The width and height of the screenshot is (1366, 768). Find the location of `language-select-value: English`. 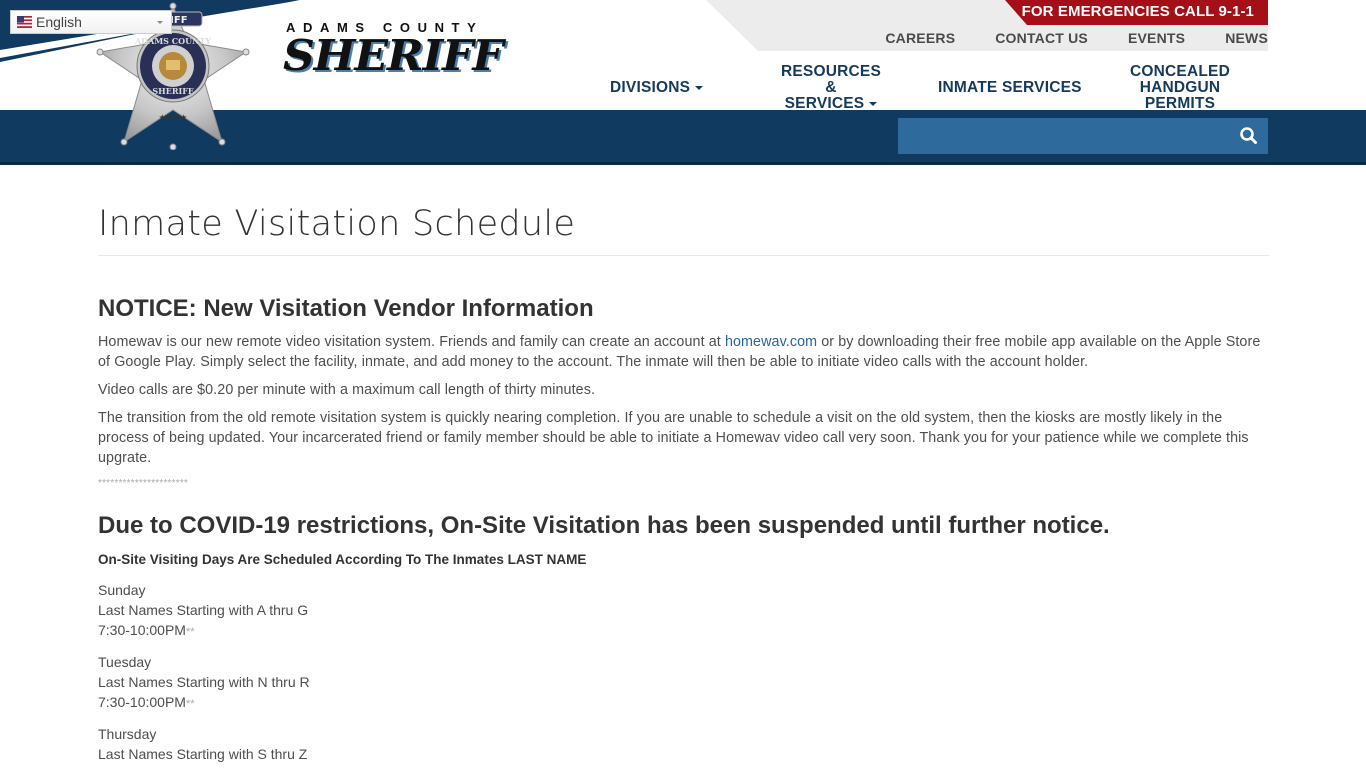

language-select-value: English is located at coordinates (59, 22).